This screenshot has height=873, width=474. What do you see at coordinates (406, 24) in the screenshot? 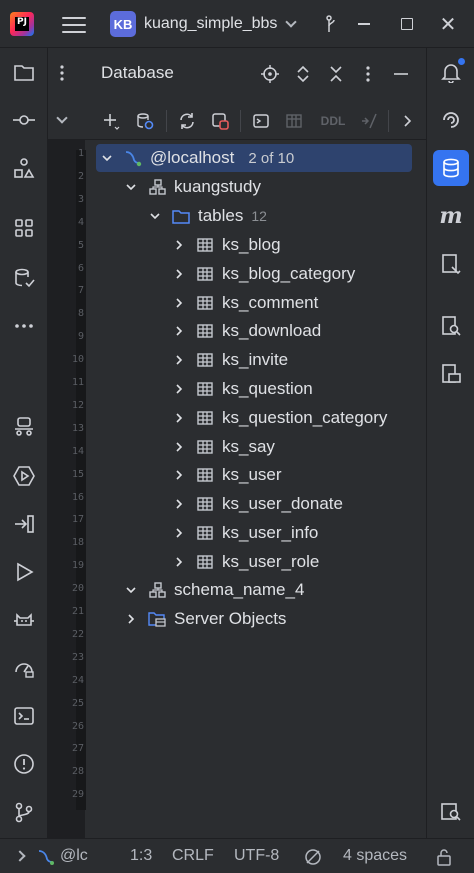
I see `maximize-button` at bounding box center [406, 24].